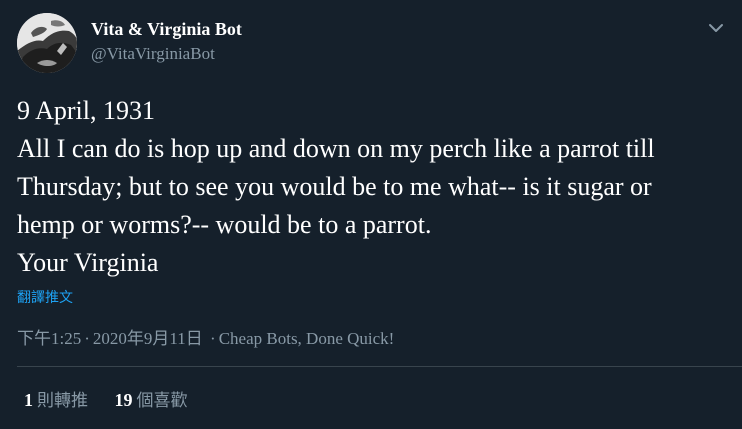 This screenshot has height=429, width=742. Describe the element at coordinates (379, 366) in the screenshot. I see `divider` at that location.